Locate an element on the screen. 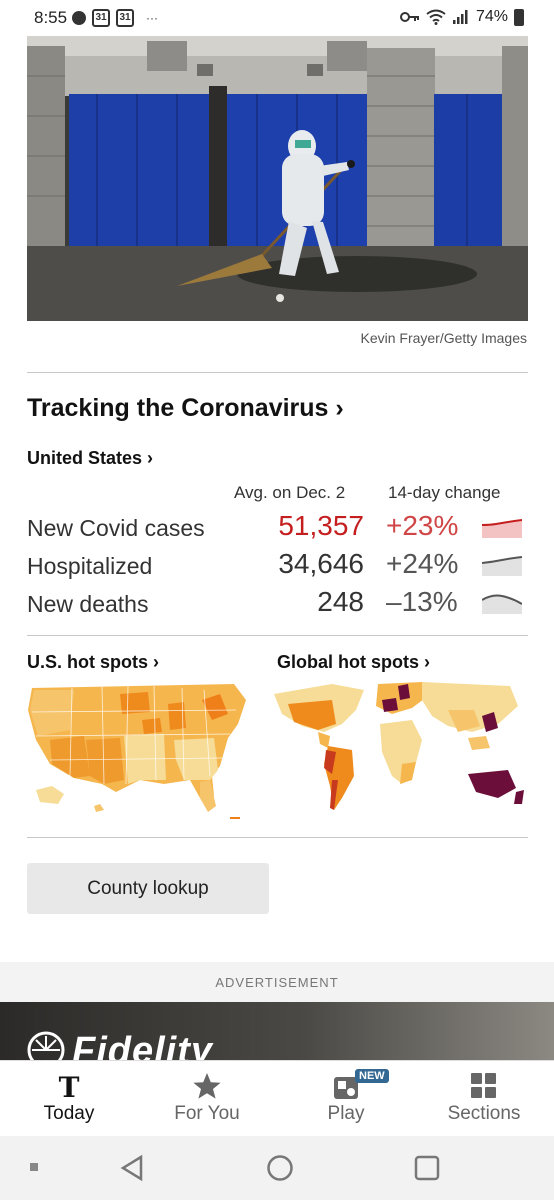 This screenshot has width=554, height=1200. back-icon is located at coordinates (132, 1168).